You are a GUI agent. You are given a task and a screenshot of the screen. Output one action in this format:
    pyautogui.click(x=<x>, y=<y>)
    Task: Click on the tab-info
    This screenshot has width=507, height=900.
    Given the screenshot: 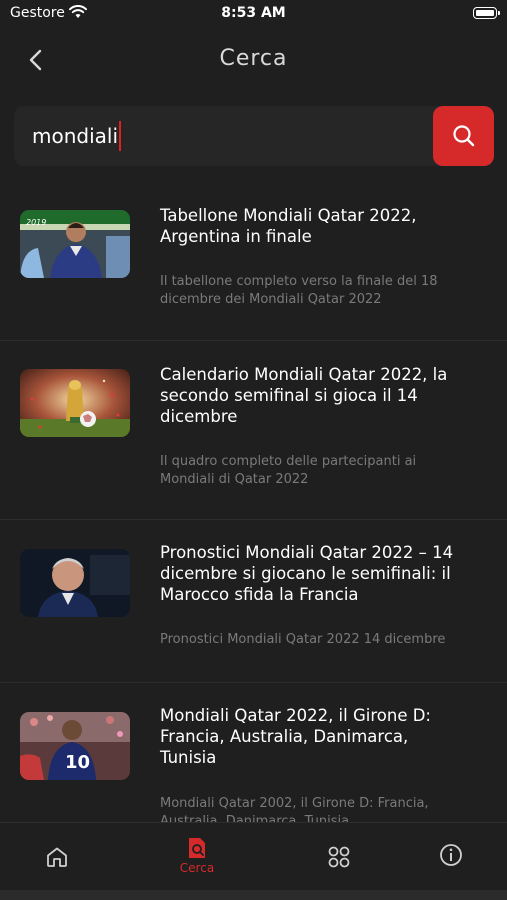 What is the action you would take?
    pyautogui.click(x=451, y=857)
    